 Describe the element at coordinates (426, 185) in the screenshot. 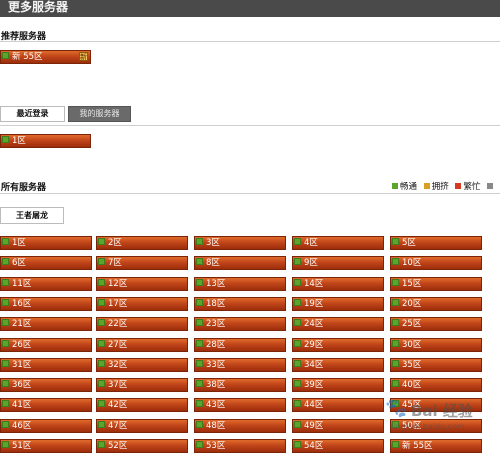

I see `status-crowded-icon` at that location.